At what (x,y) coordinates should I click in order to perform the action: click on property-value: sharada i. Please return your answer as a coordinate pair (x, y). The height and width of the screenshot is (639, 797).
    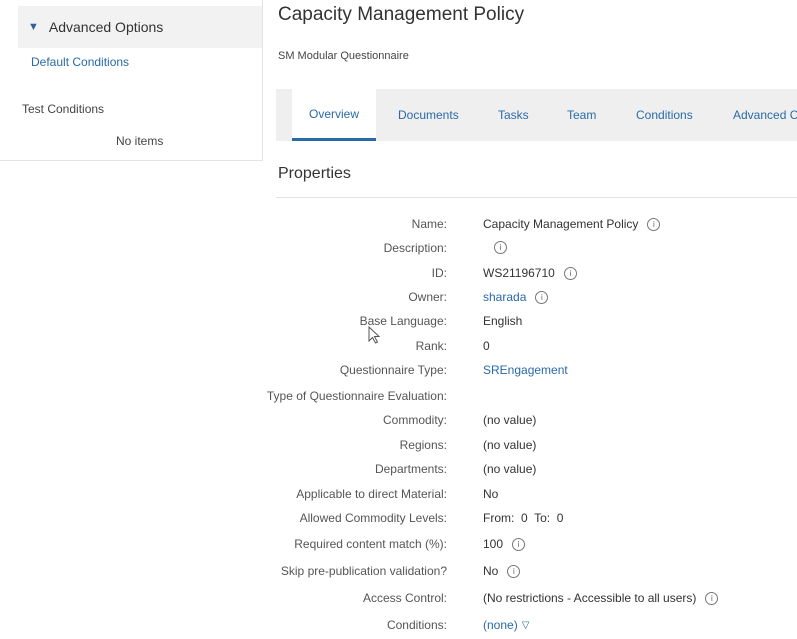
    Looking at the image, I should click on (516, 297).